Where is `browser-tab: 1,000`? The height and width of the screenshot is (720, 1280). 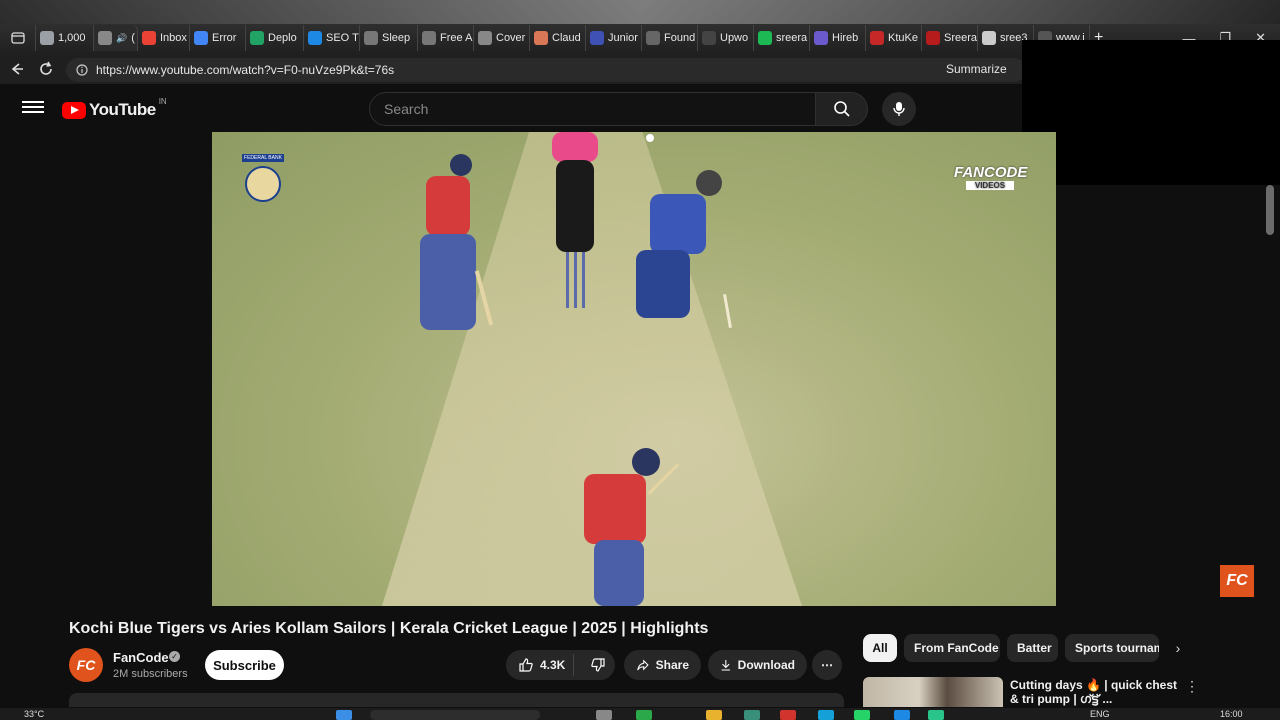
browser-tab: 1,000 is located at coordinates (65, 38).